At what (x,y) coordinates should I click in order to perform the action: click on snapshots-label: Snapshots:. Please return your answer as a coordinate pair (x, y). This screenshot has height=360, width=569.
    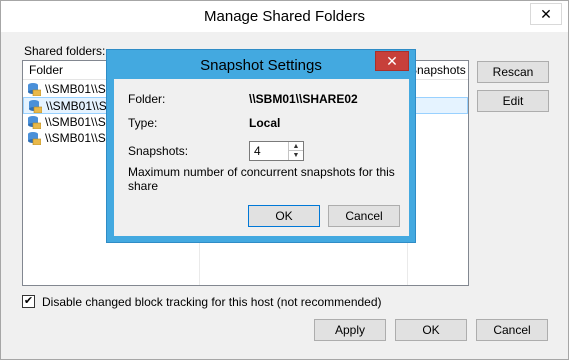
    Looking at the image, I should click on (158, 151).